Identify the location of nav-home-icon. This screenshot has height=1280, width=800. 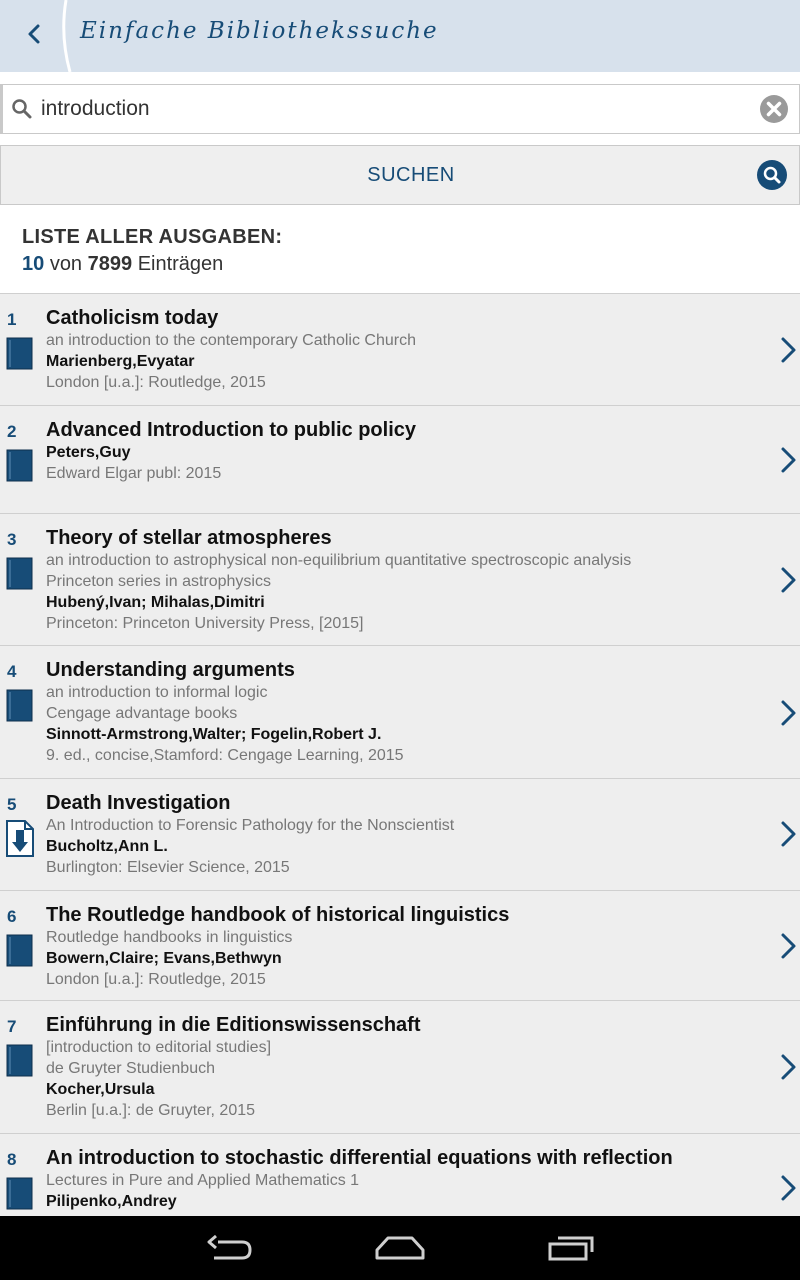
(400, 1248).